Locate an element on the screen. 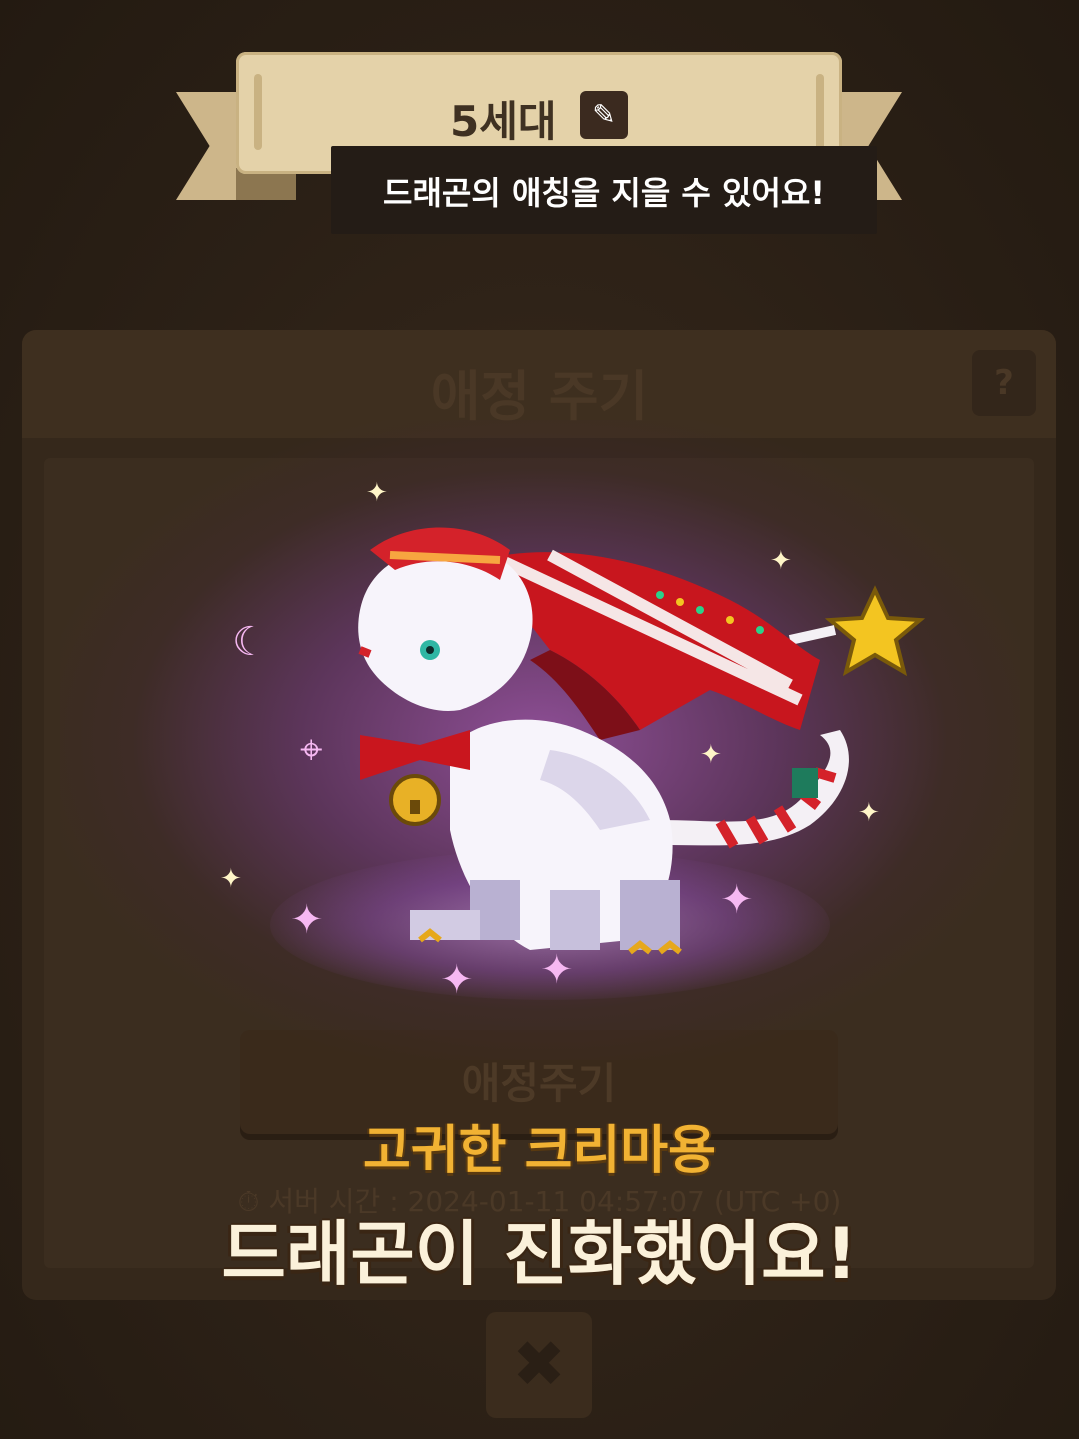 The image size is (1079, 1439). sparkle-icon: ☾ is located at coordinates (250, 642).